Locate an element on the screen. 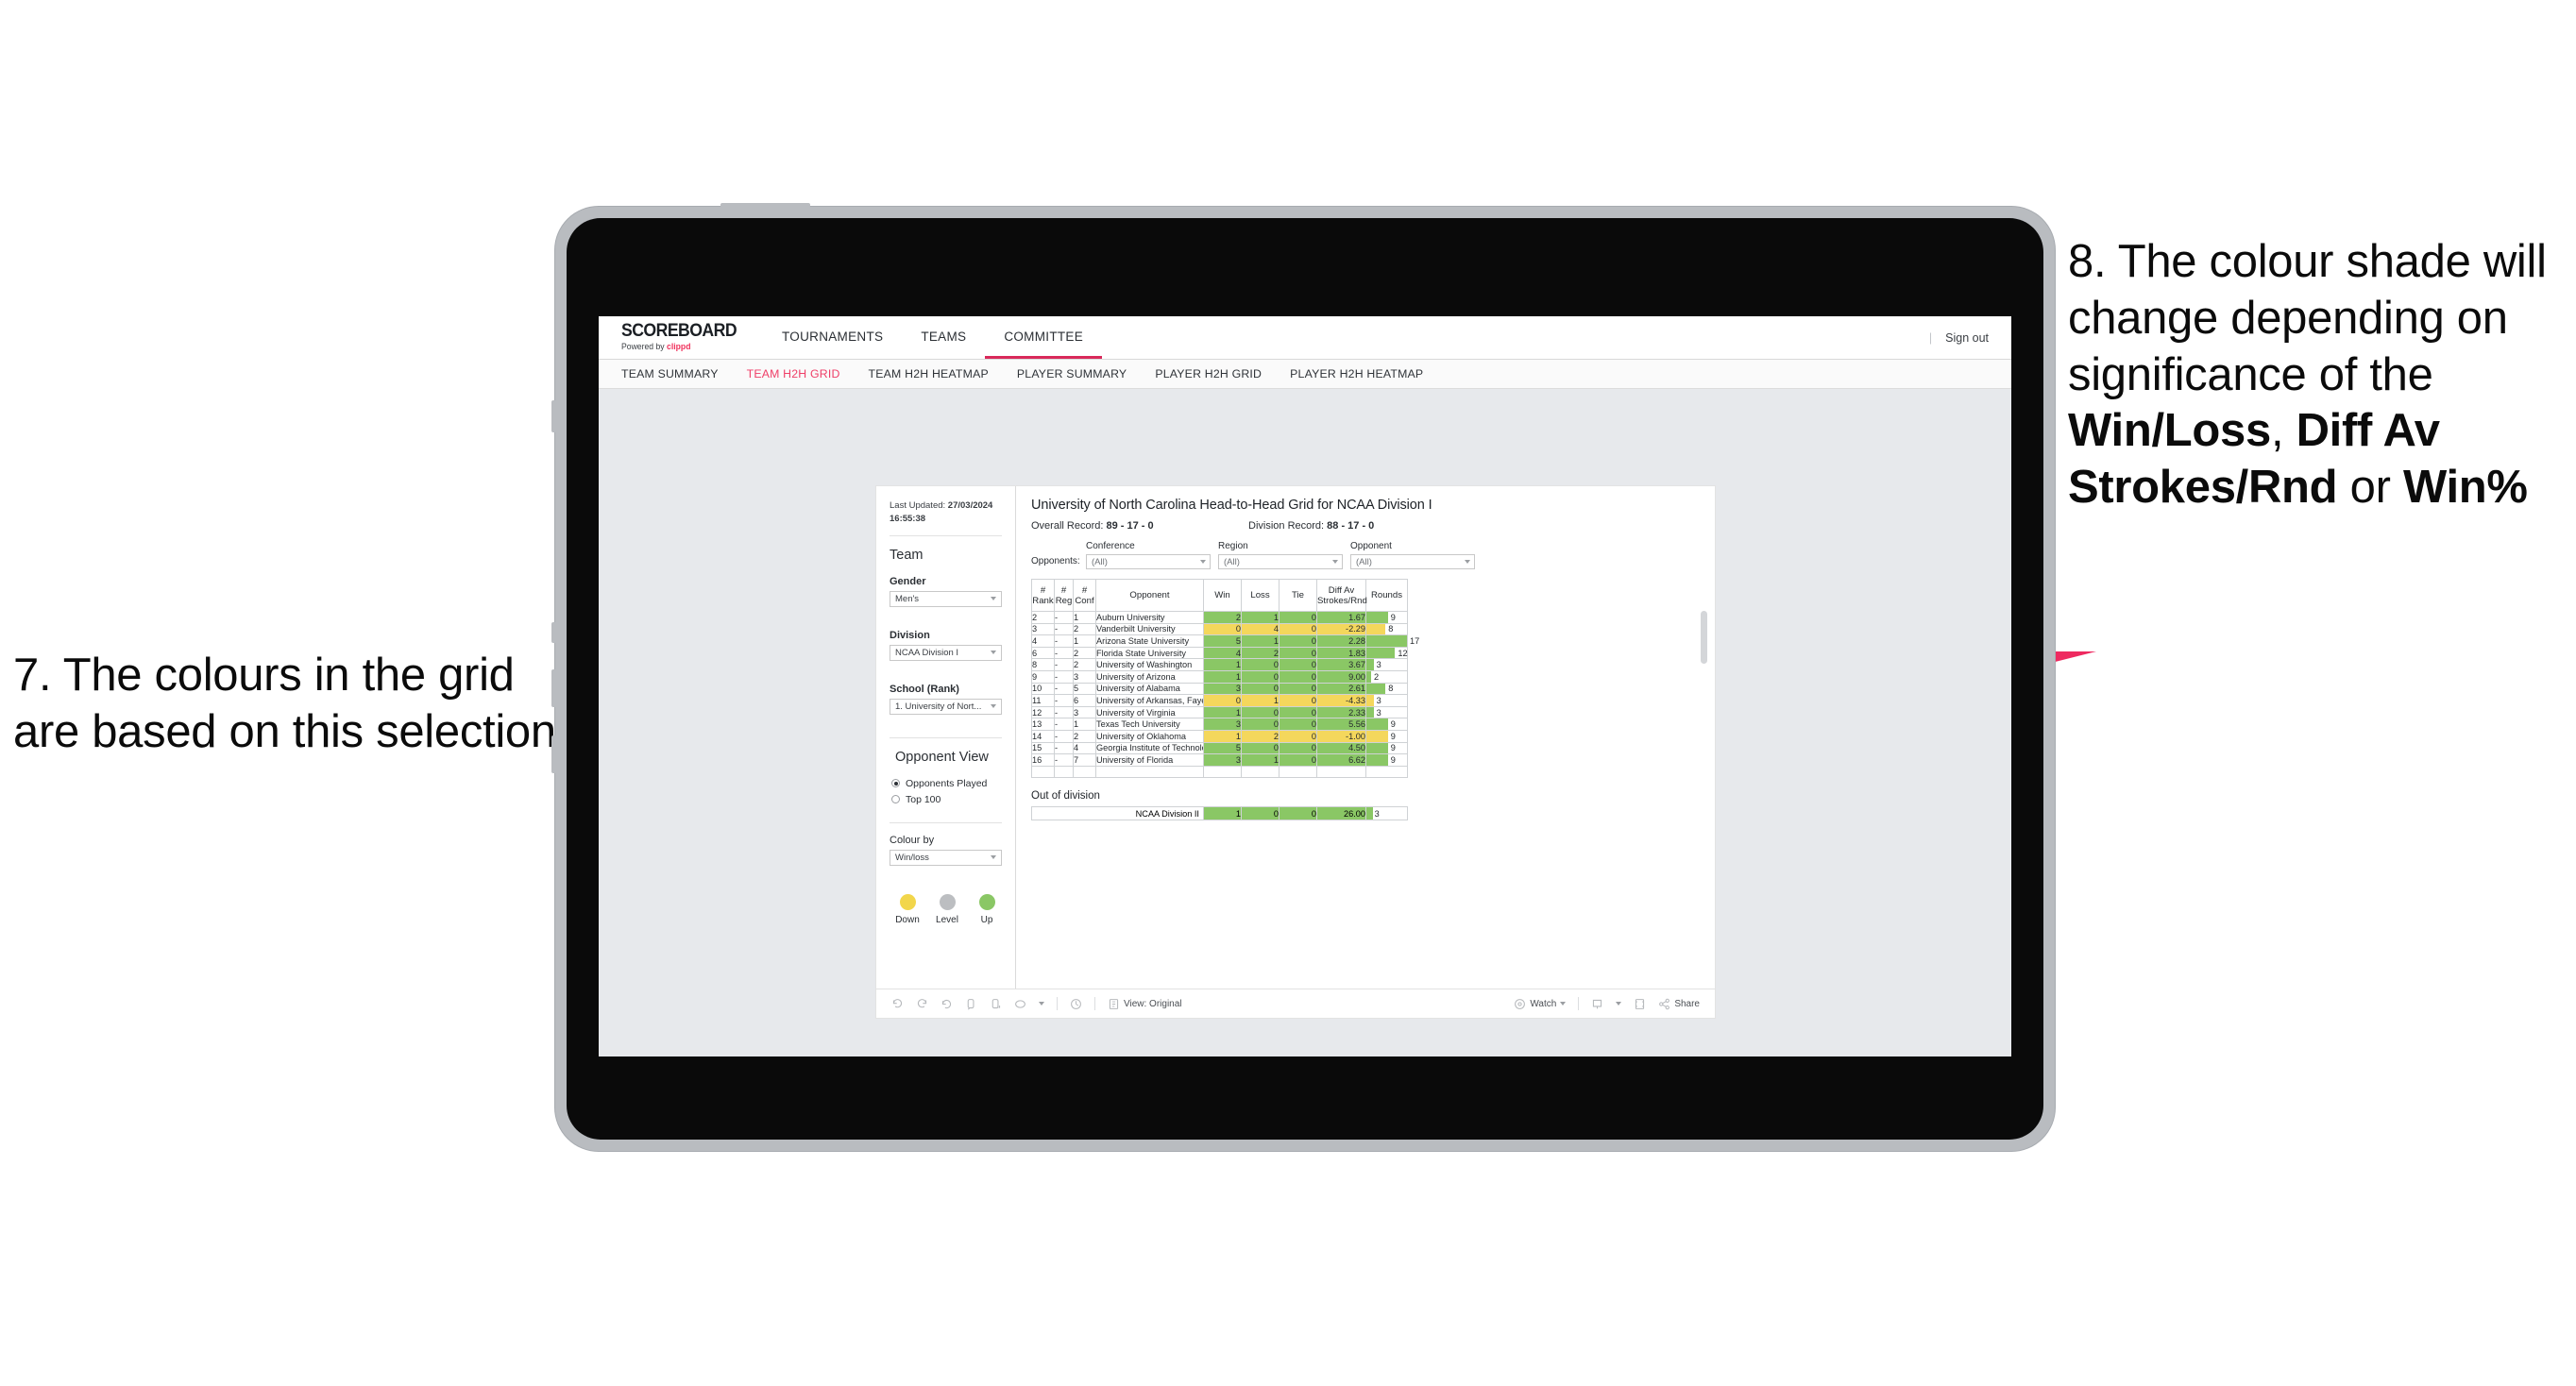 The width and height of the screenshot is (2576, 1386). table-row: 3-2 Vanderbilt University 0 4 0 -2.29 8 is located at coordinates (1219, 629).